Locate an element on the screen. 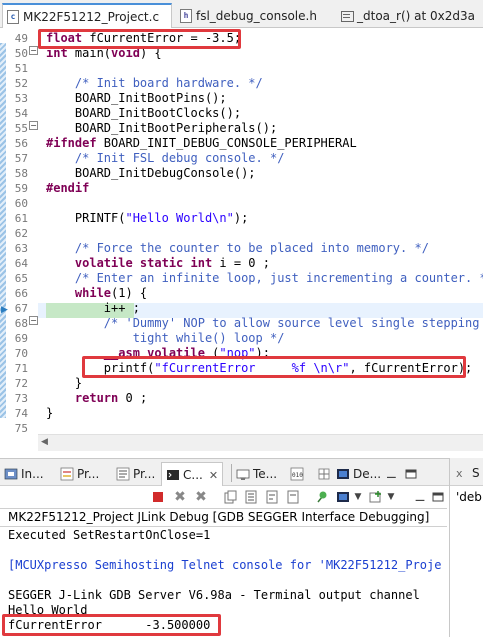  tab-registers is located at coordinates (325, 474).